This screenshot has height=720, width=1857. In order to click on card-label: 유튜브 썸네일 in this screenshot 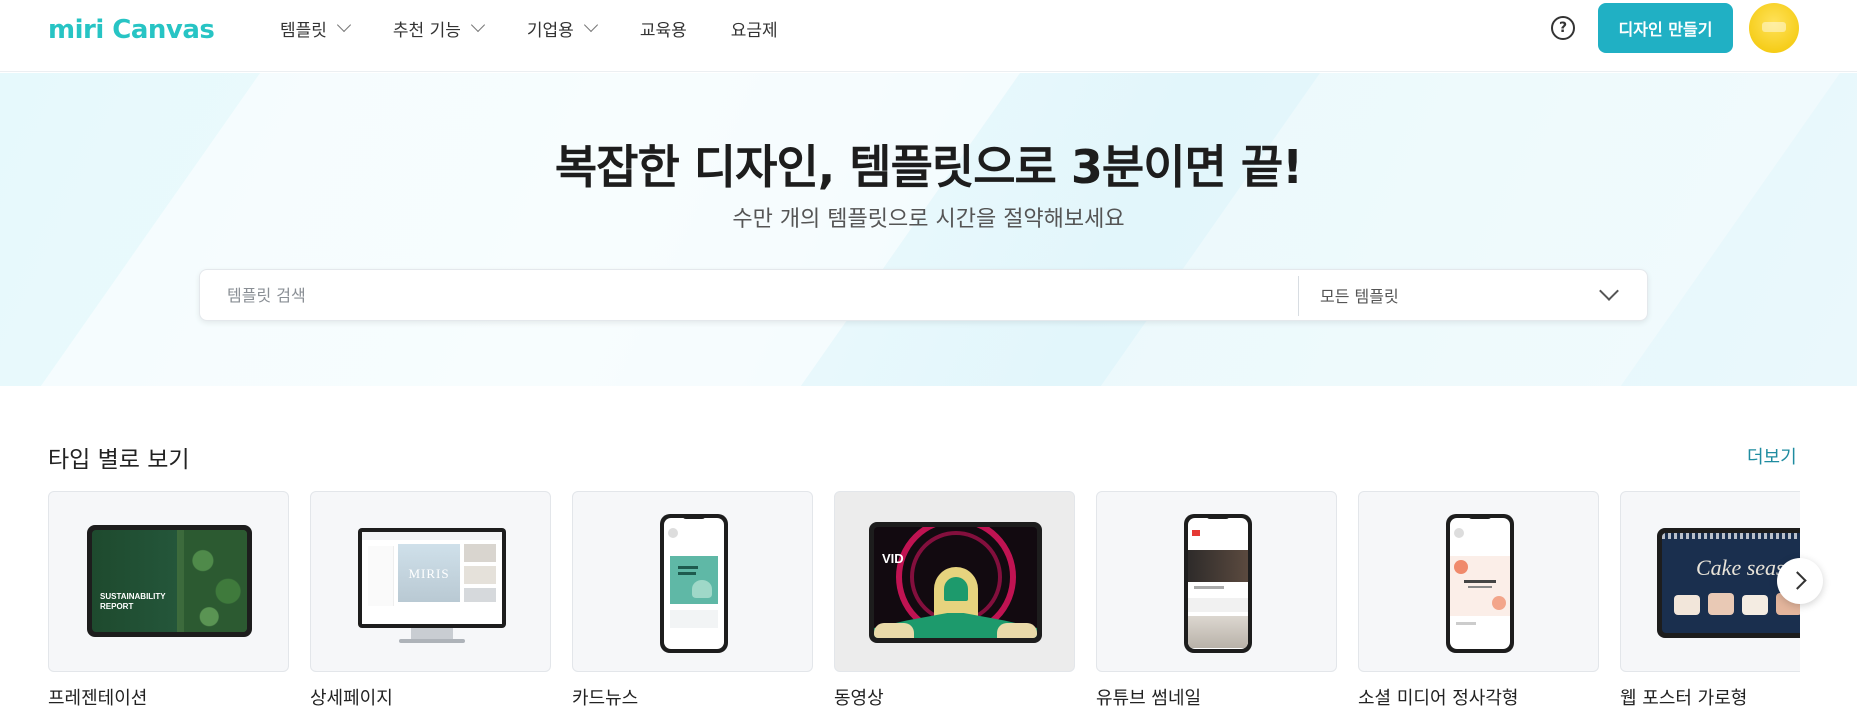, I will do `click(1149, 698)`.